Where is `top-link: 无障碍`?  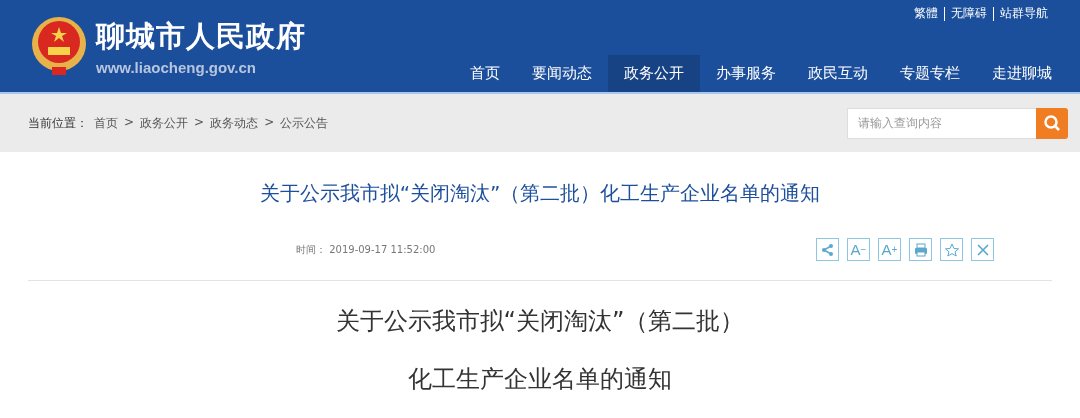 top-link: 无障碍 is located at coordinates (969, 13).